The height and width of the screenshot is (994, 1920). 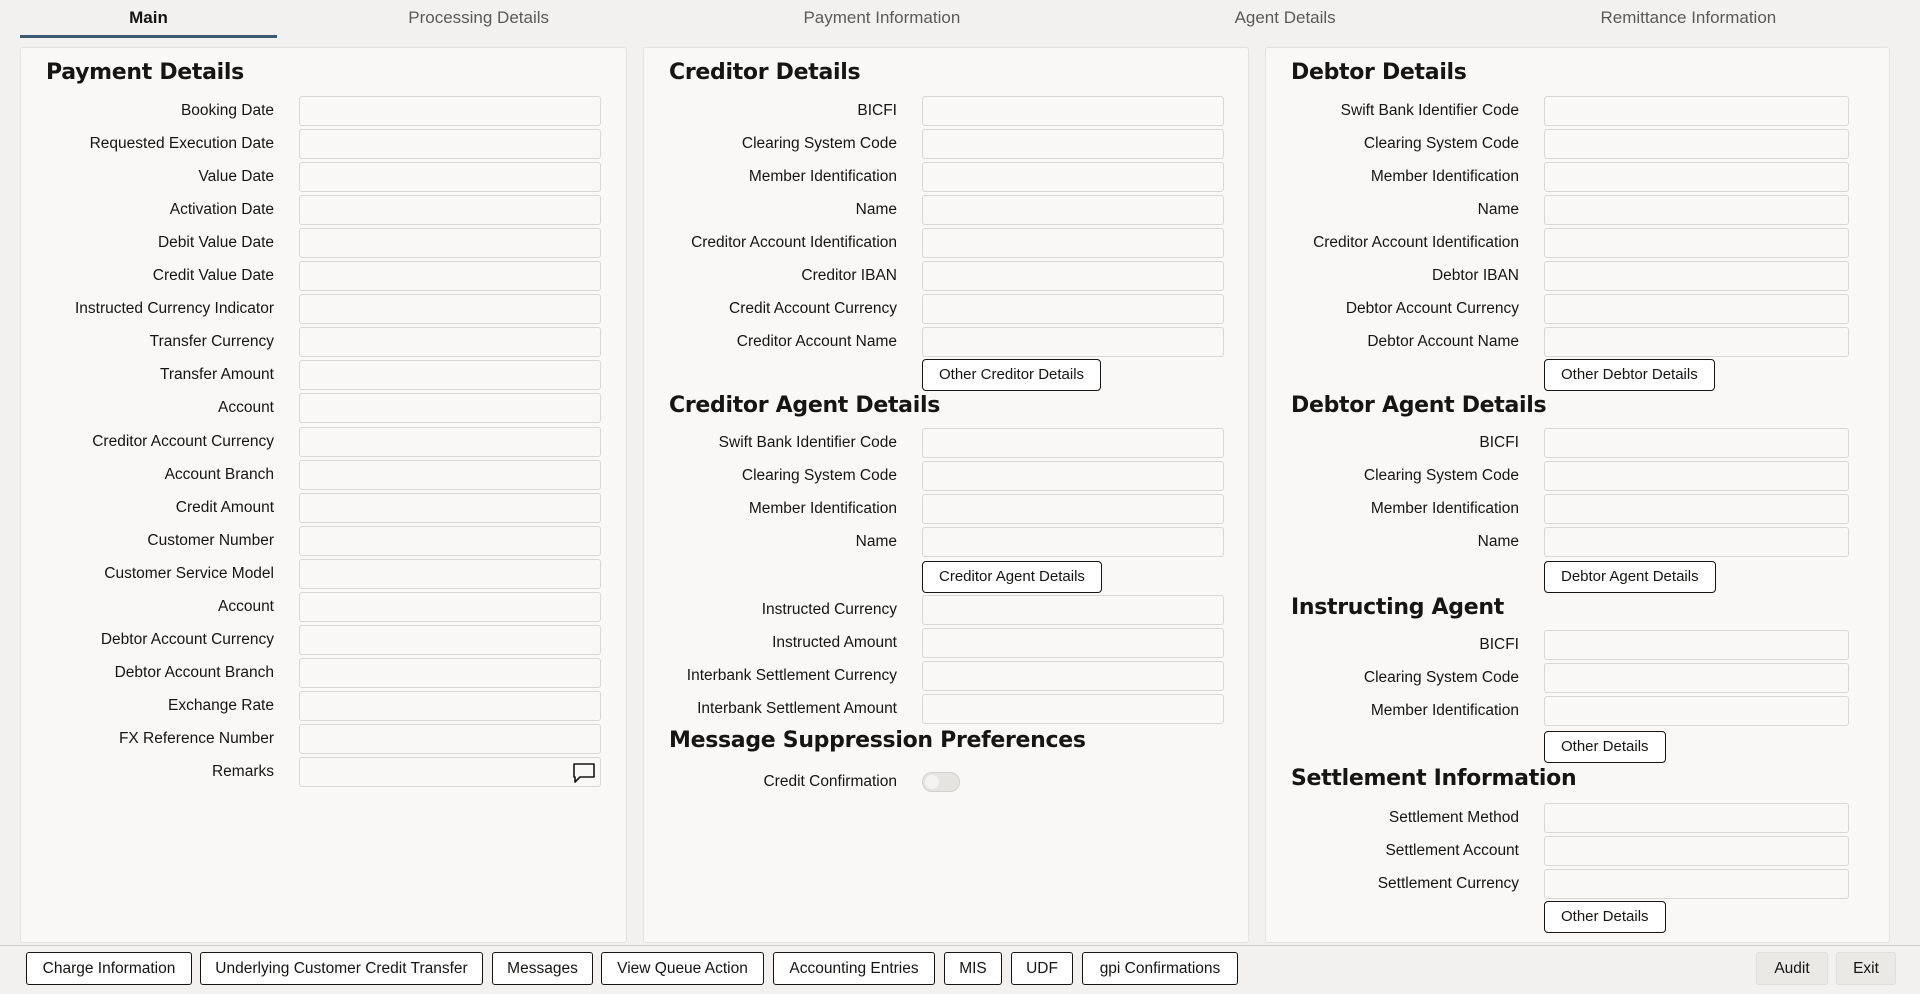 What do you see at coordinates (973, 968) in the screenshot?
I see `mis-button: MIS` at bounding box center [973, 968].